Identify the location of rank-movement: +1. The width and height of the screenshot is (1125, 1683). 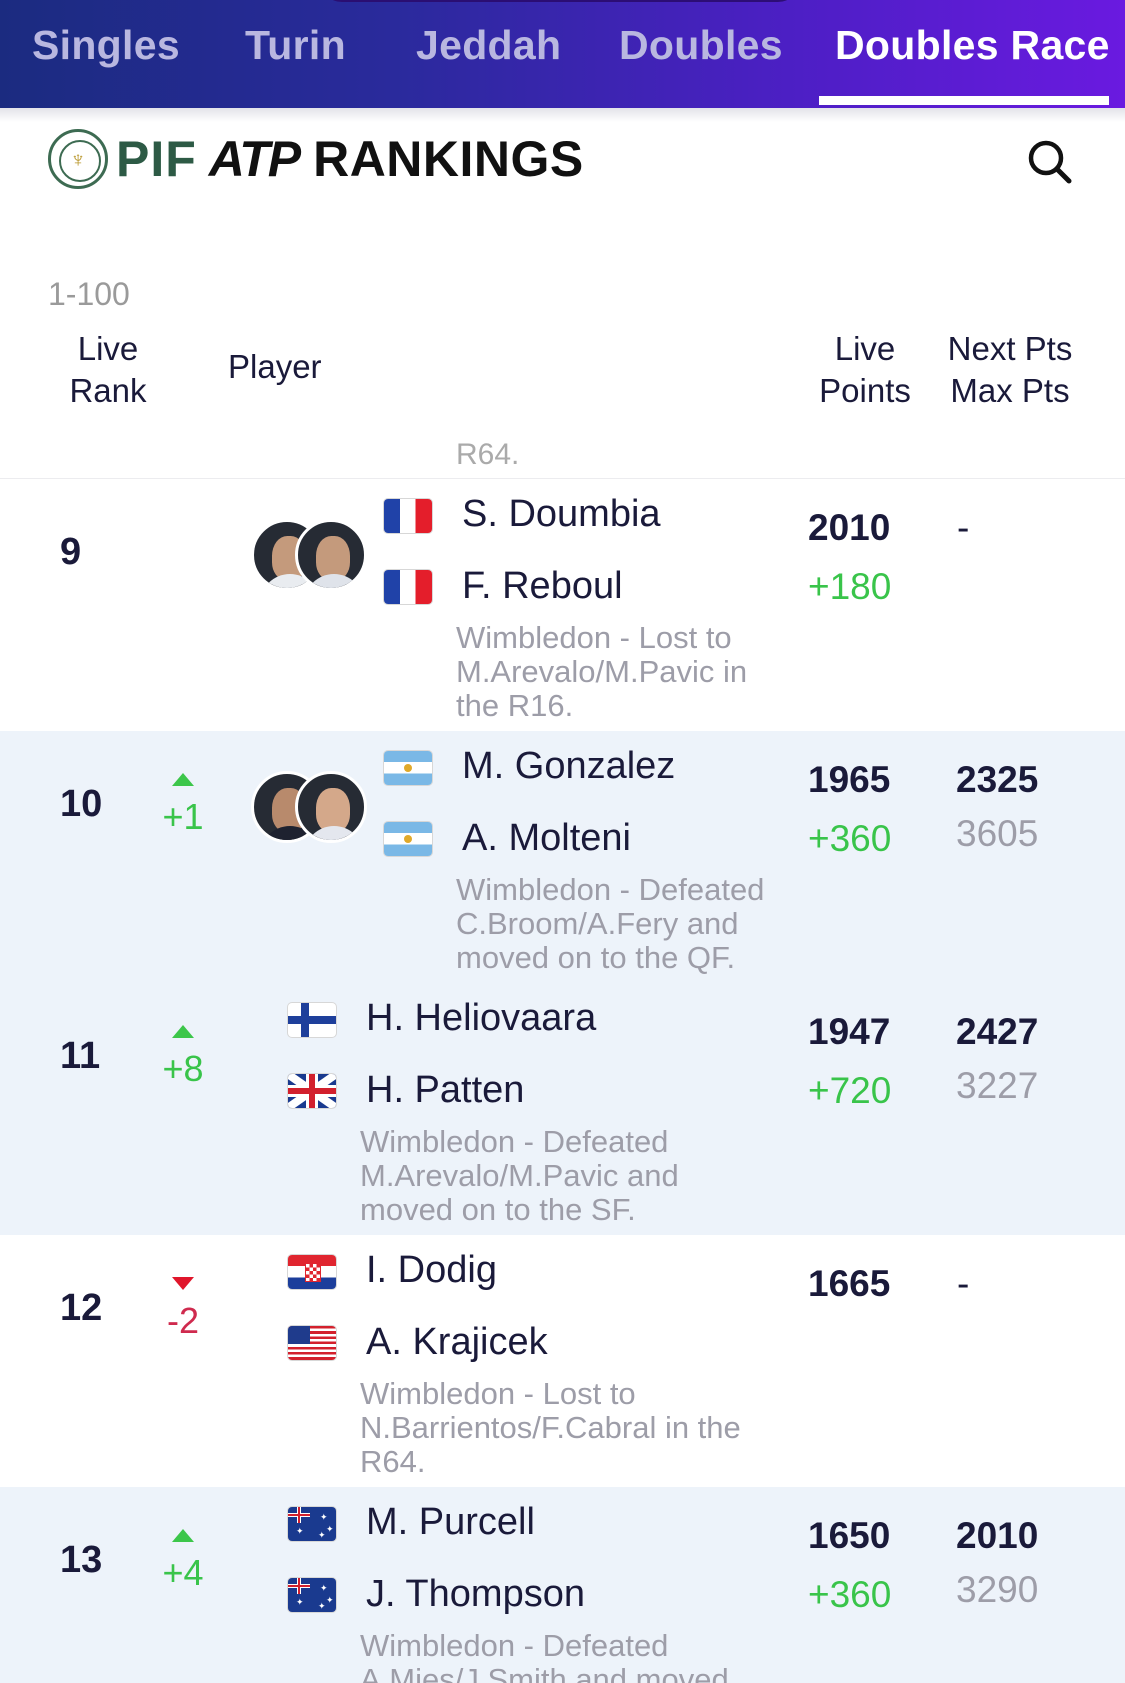
(183, 805).